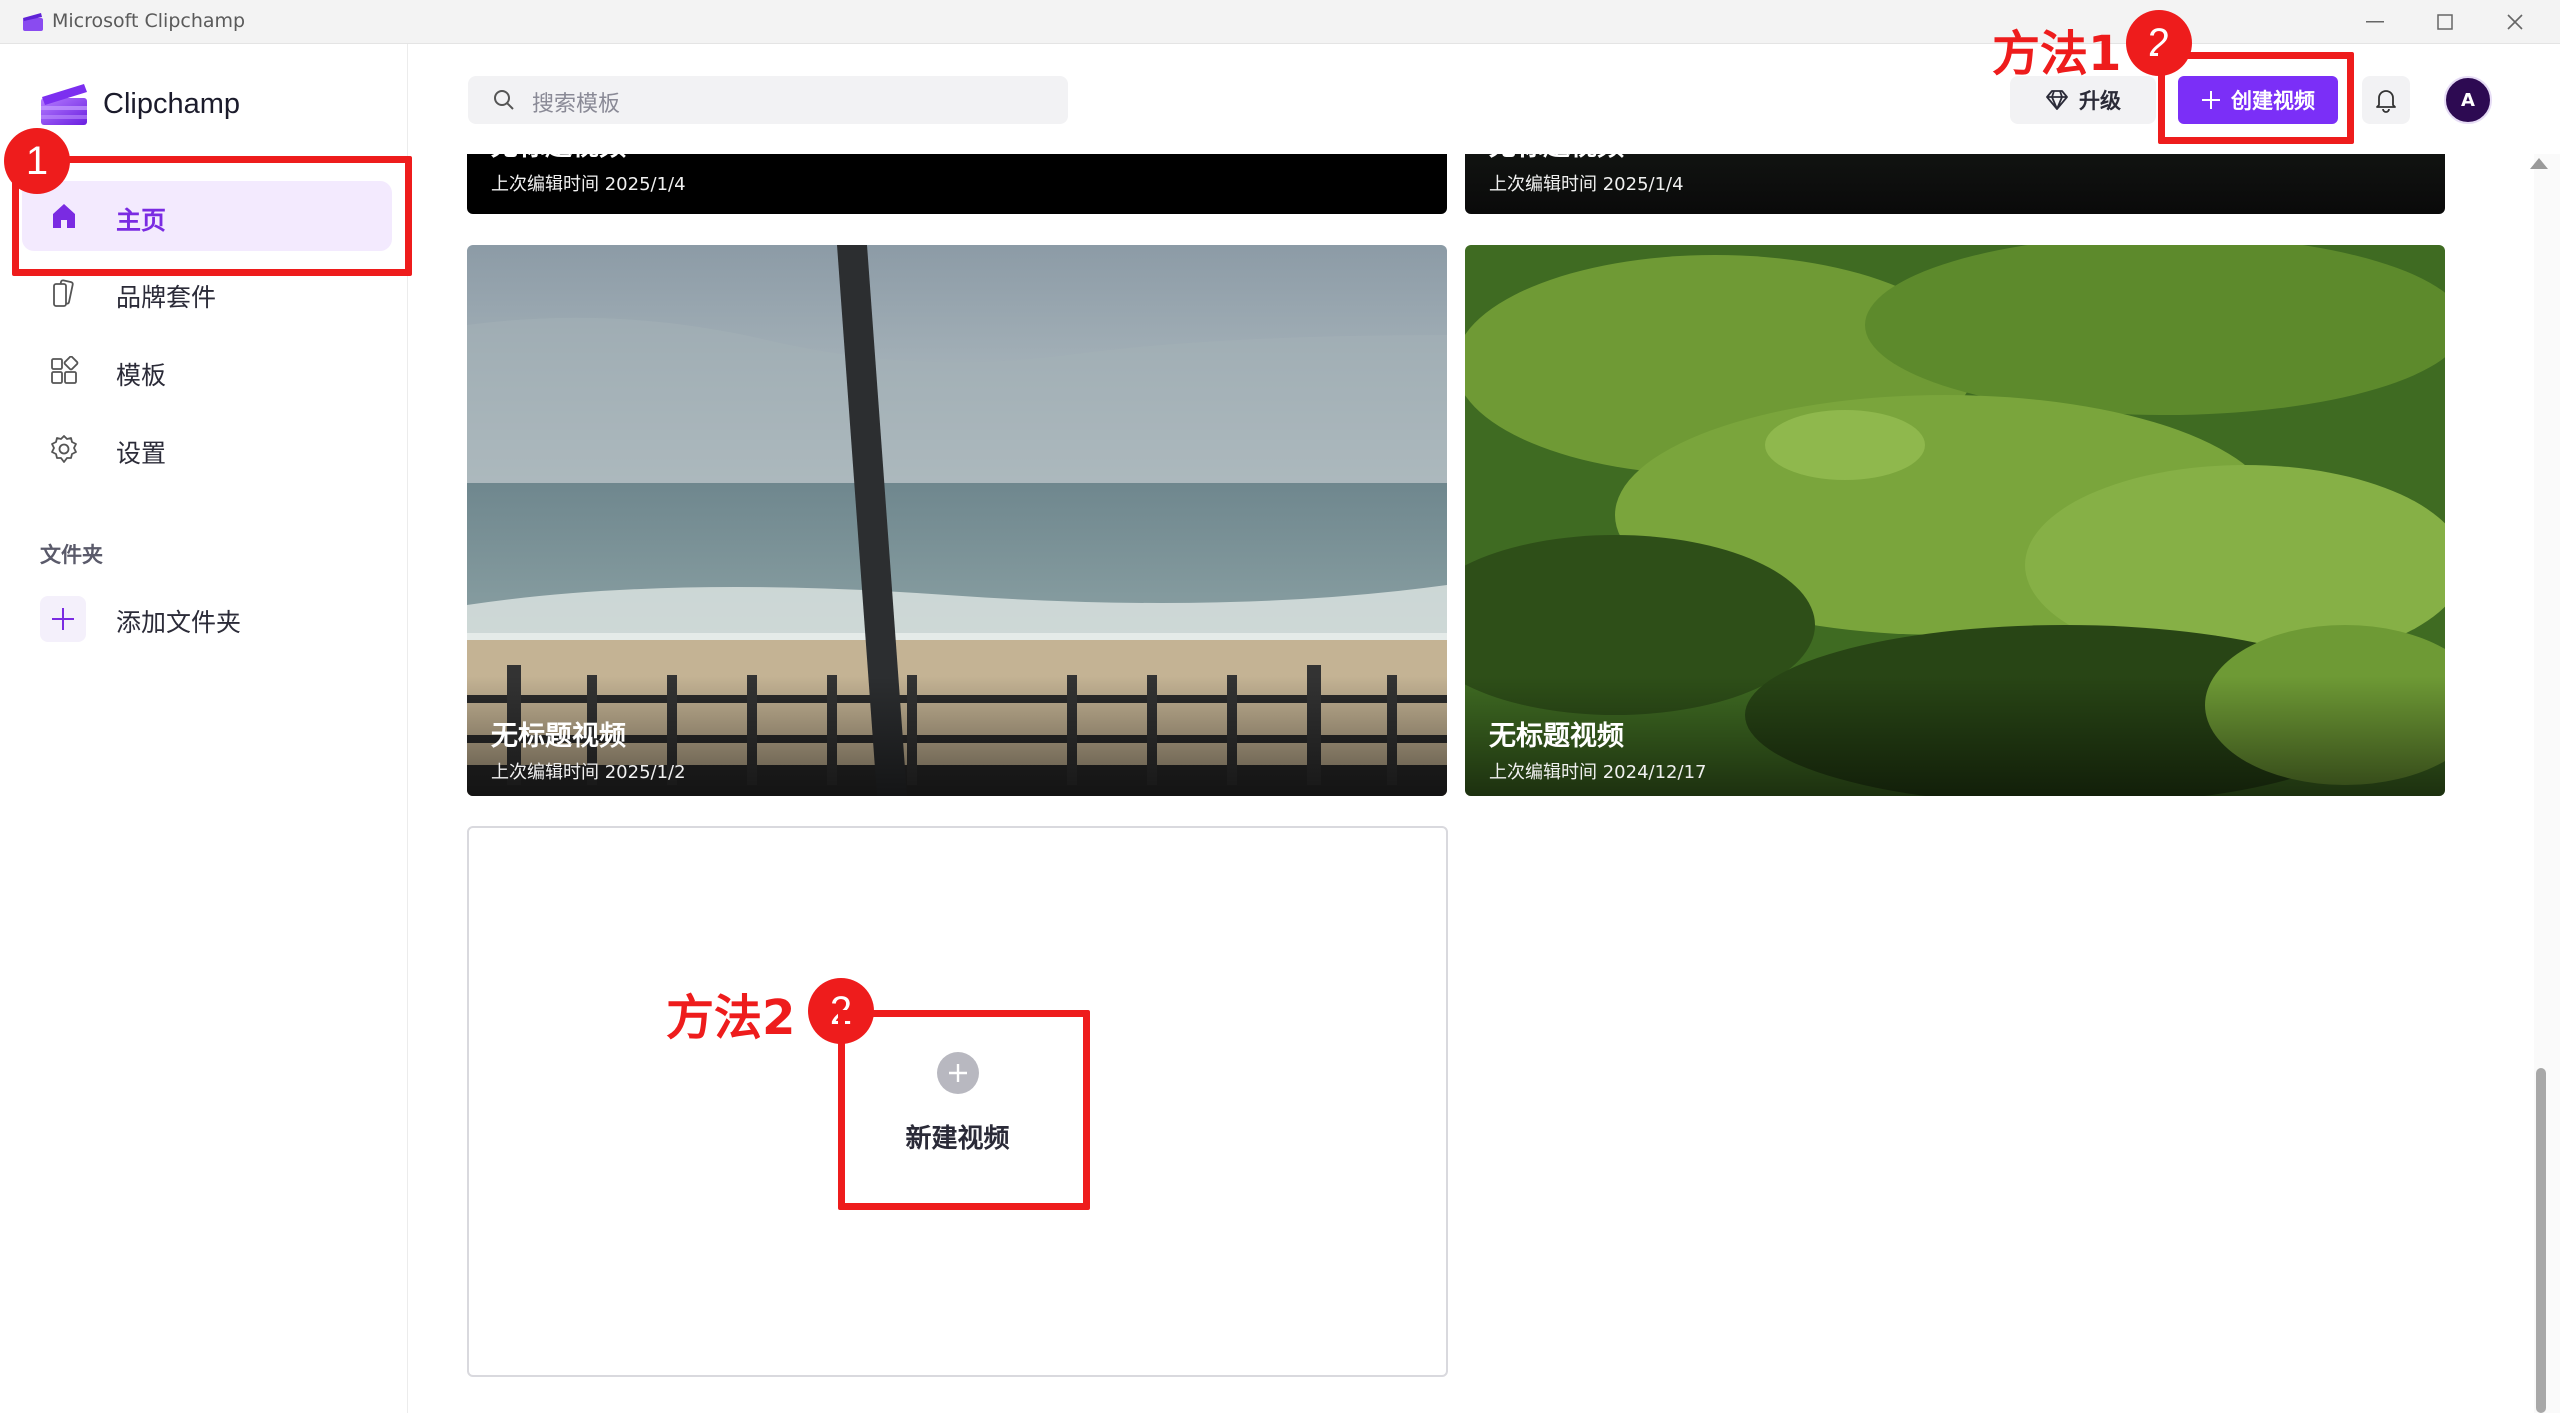  I want to click on annotation-label: 方法2, so click(731, 1018).